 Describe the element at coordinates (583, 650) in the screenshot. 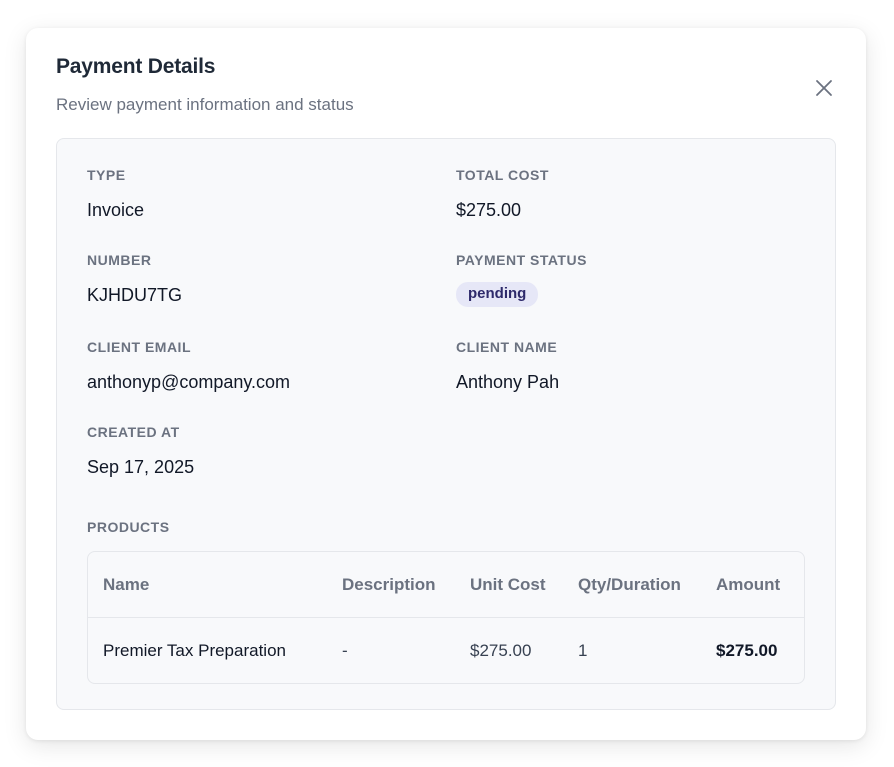

I see `product-qty-cell: 1` at that location.